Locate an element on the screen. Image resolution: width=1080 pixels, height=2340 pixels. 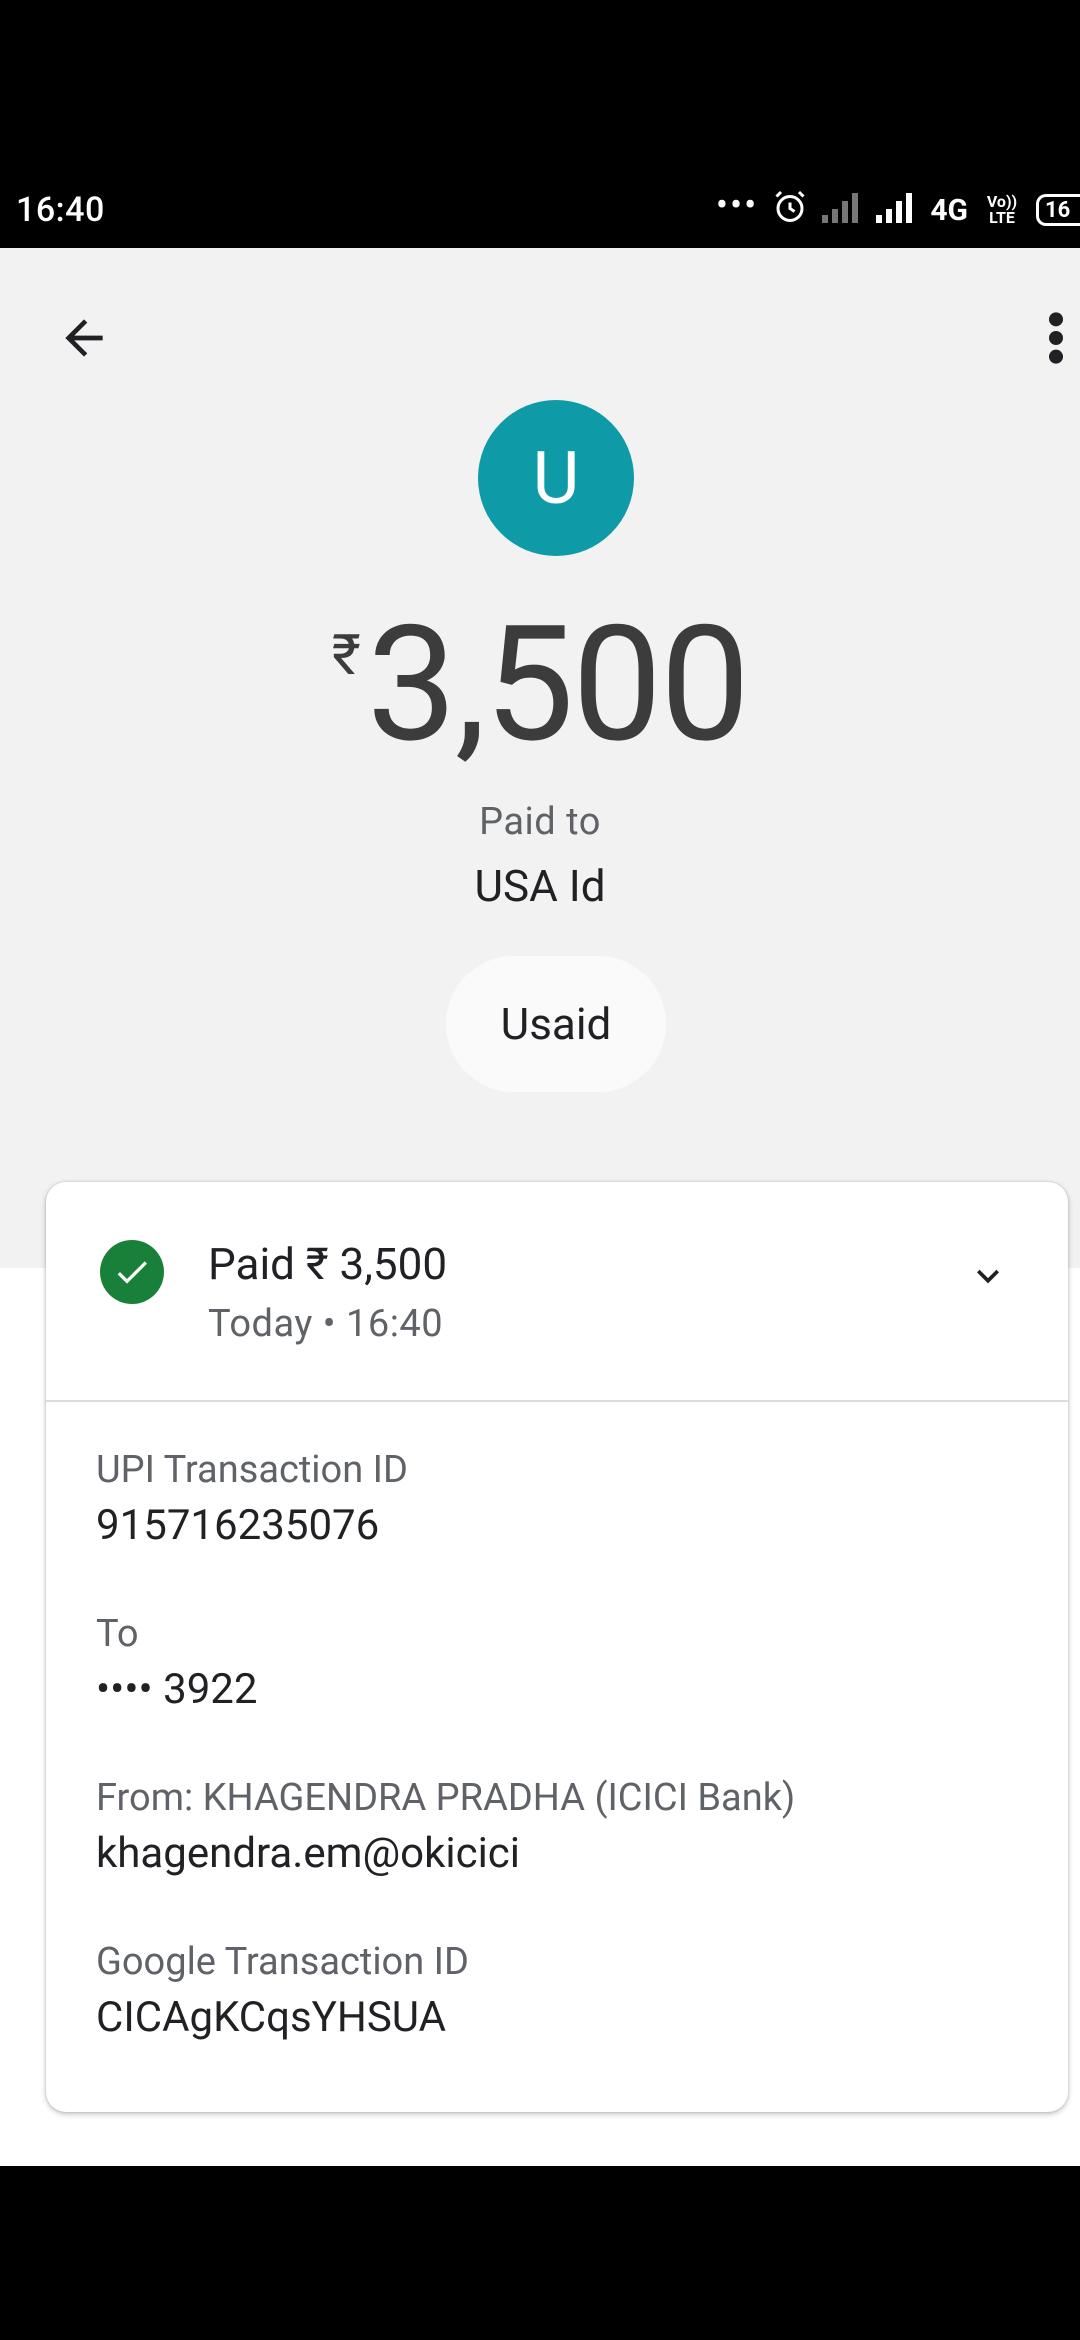
payee-avatar: U is located at coordinates (556, 478).